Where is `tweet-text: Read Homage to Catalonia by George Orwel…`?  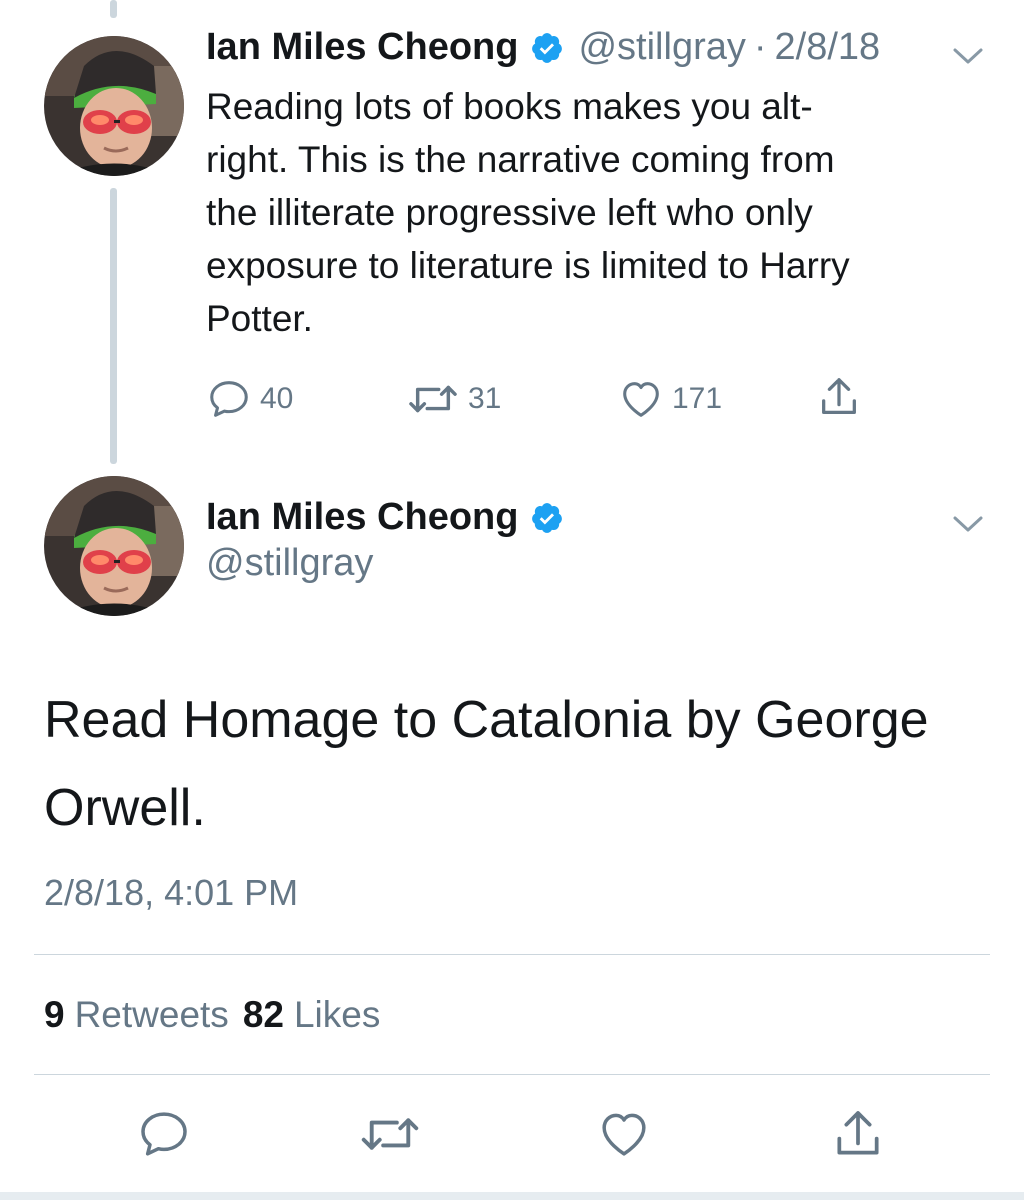 tweet-text: Read Homage to Catalonia by George Orwel… is located at coordinates (486, 764).